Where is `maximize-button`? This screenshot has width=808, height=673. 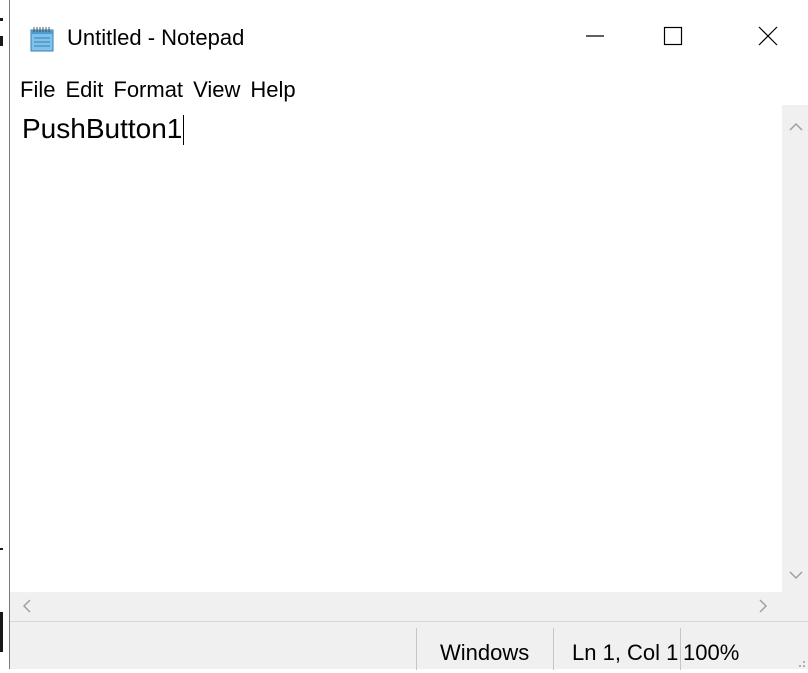 maximize-button is located at coordinates (673, 38).